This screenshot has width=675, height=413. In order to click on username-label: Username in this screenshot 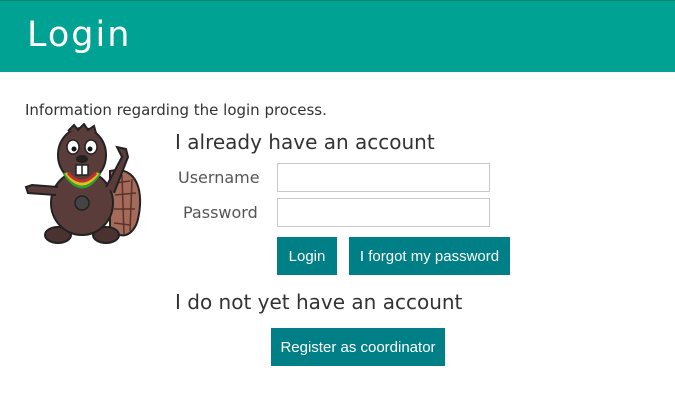, I will do `click(219, 177)`.